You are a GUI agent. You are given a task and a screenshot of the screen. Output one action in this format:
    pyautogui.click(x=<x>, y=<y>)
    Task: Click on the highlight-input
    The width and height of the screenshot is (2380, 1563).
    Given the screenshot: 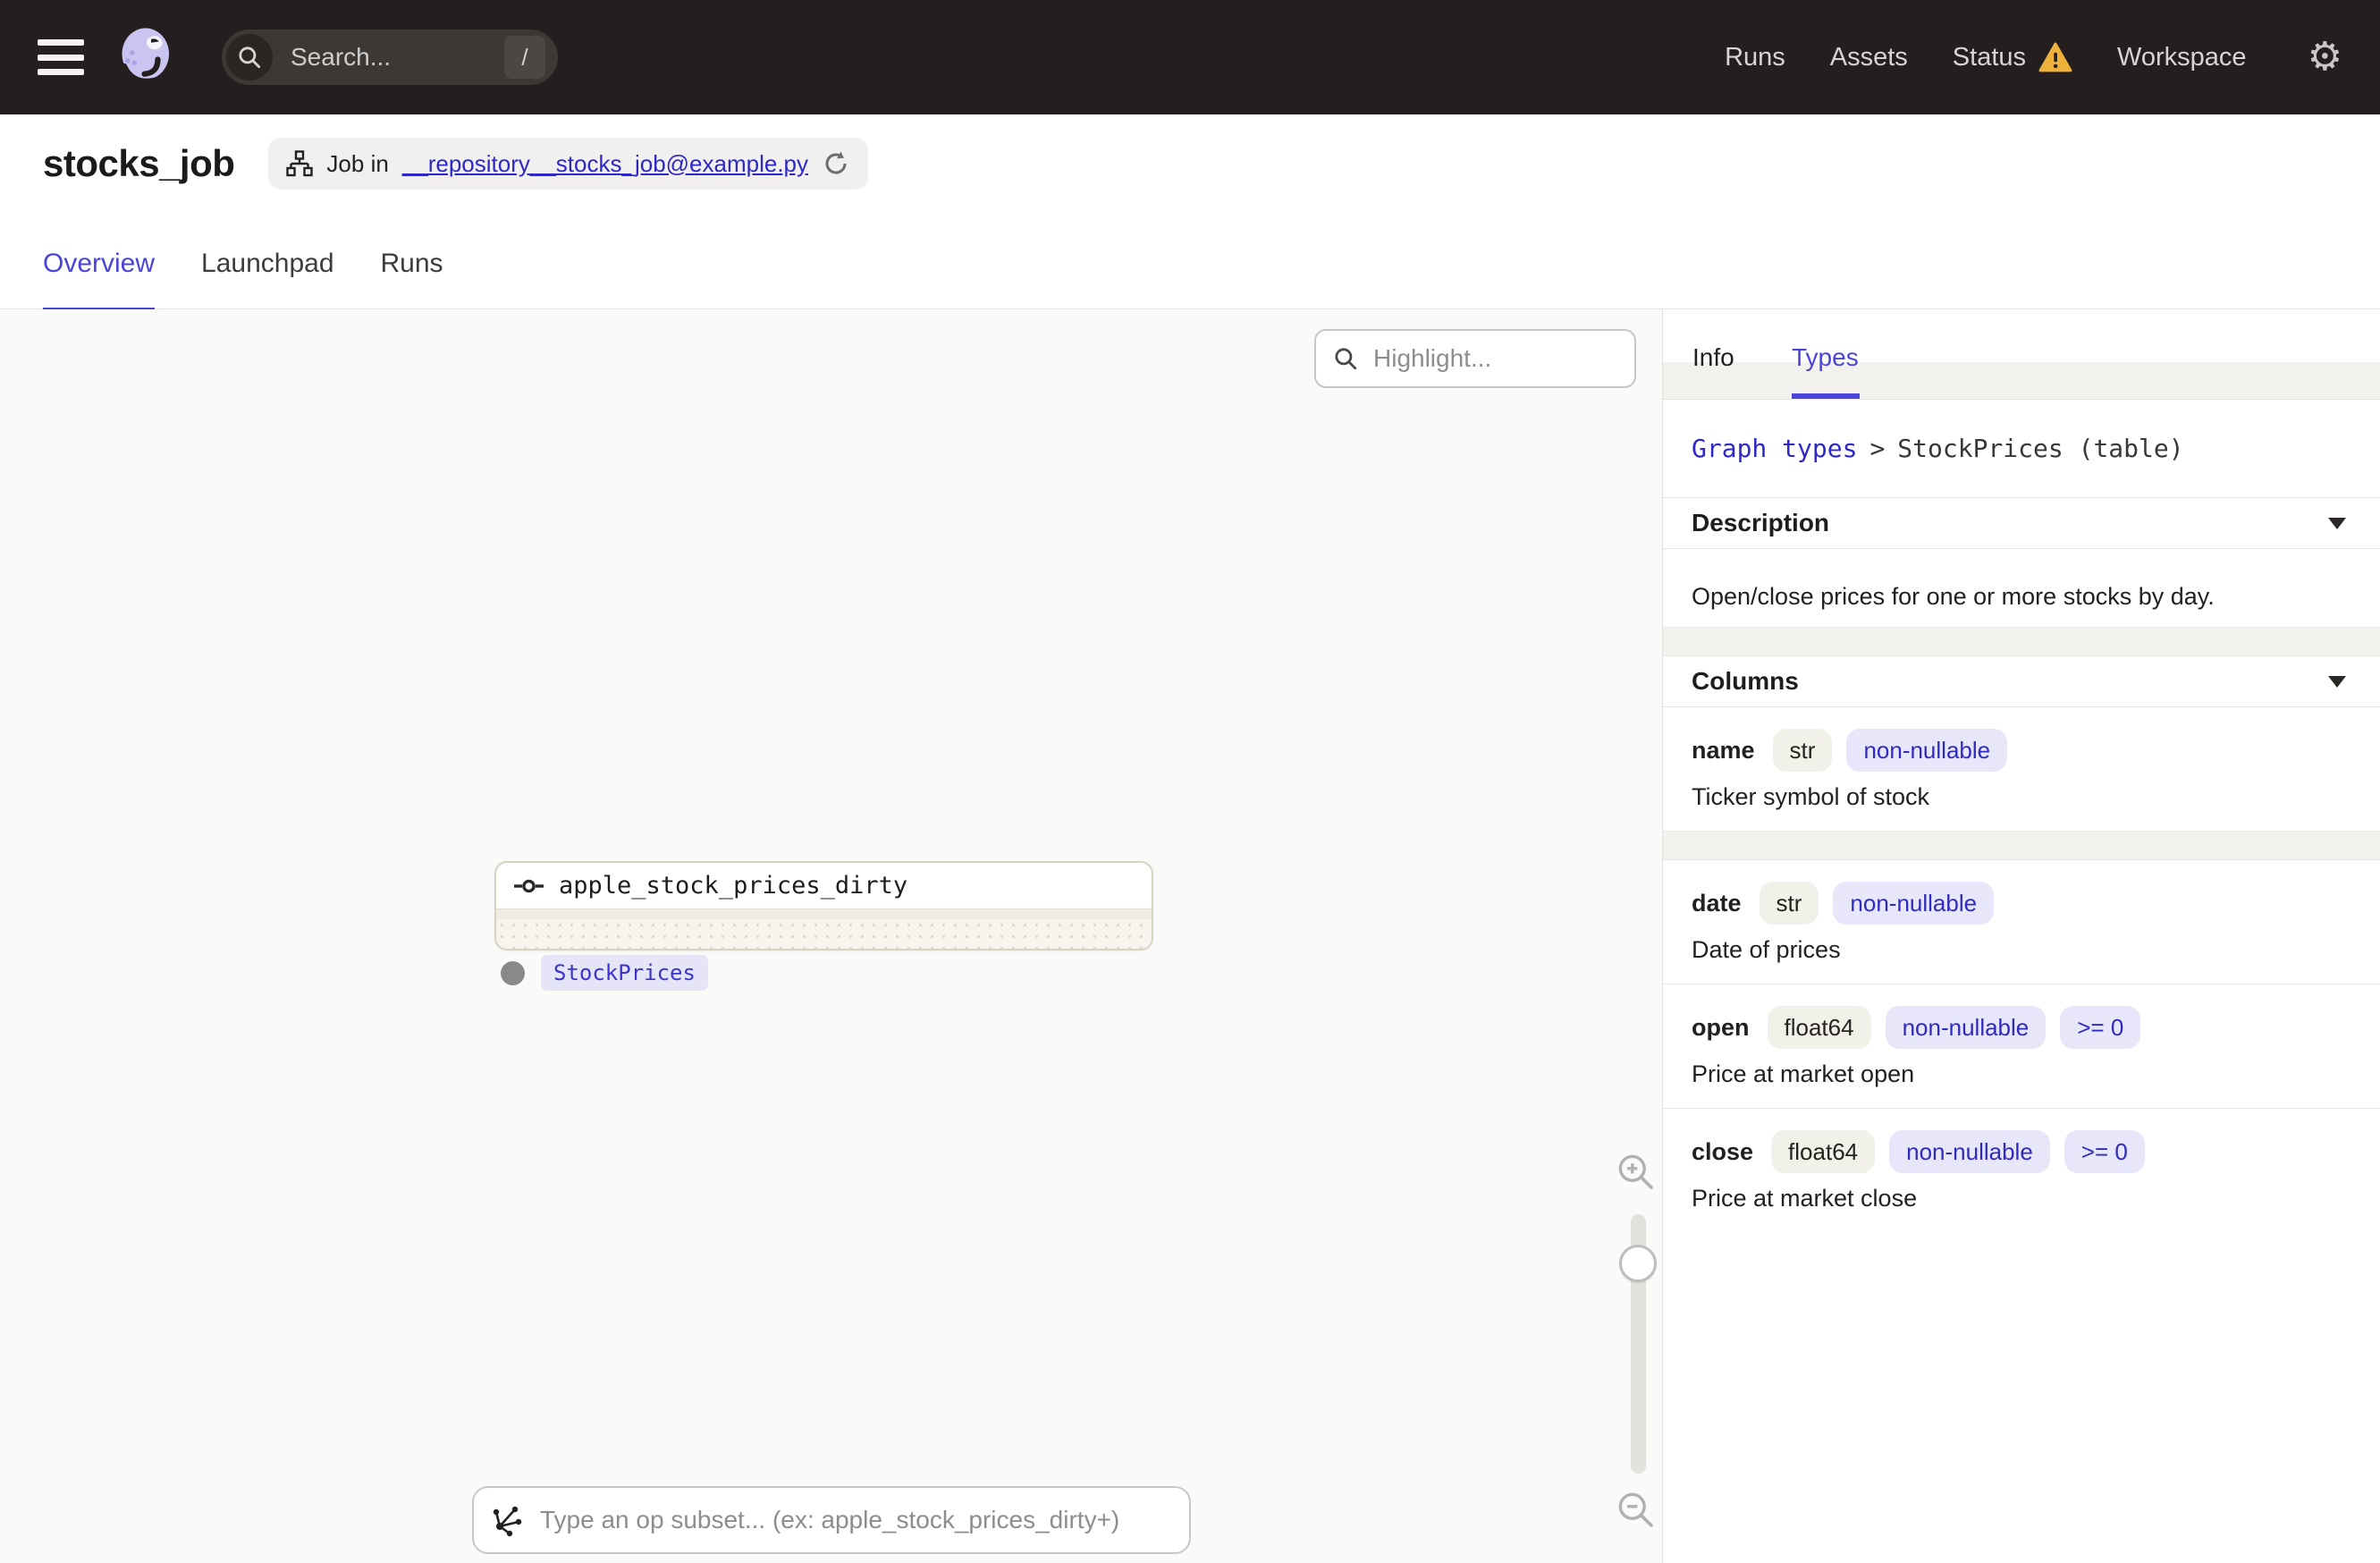 What is the action you would take?
    pyautogui.click(x=1494, y=358)
    